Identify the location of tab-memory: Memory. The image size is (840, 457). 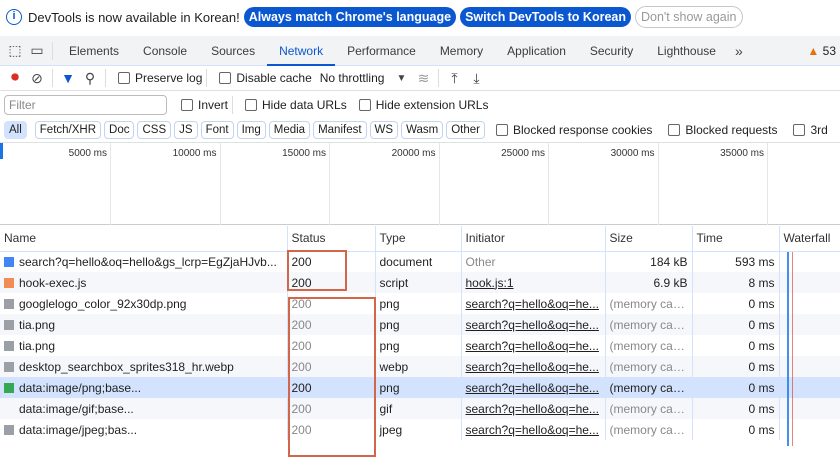
(461, 51).